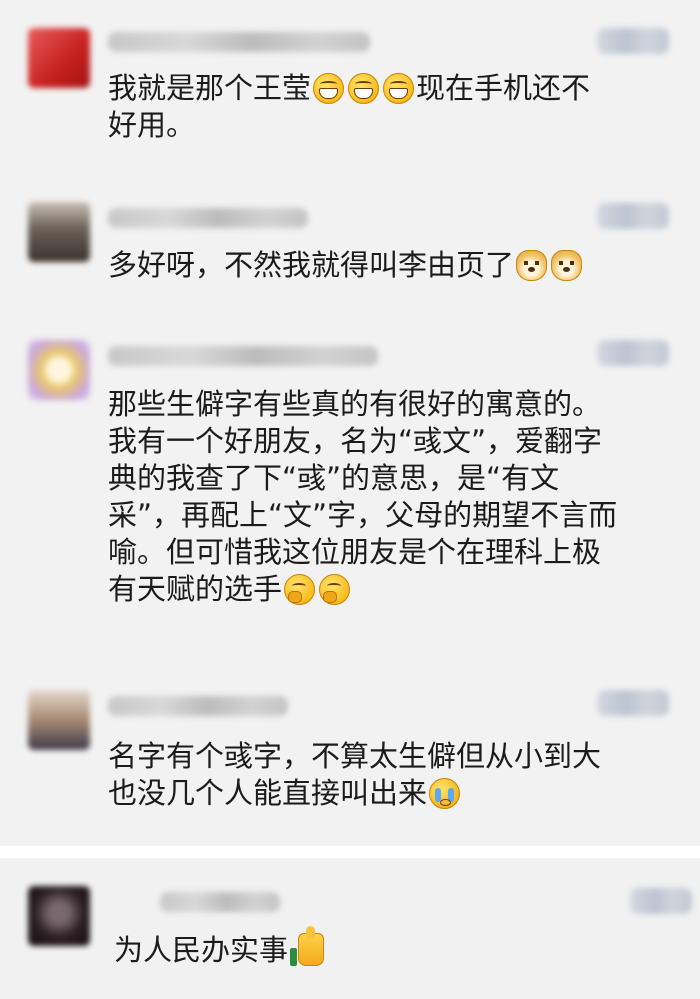 Image resolution: width=700 pixels, height=999 pixels. Describe the element at coordinates (268, 793) in the screenshot. I see `comment-line: 也没几个人能直接叫出来` at that location.